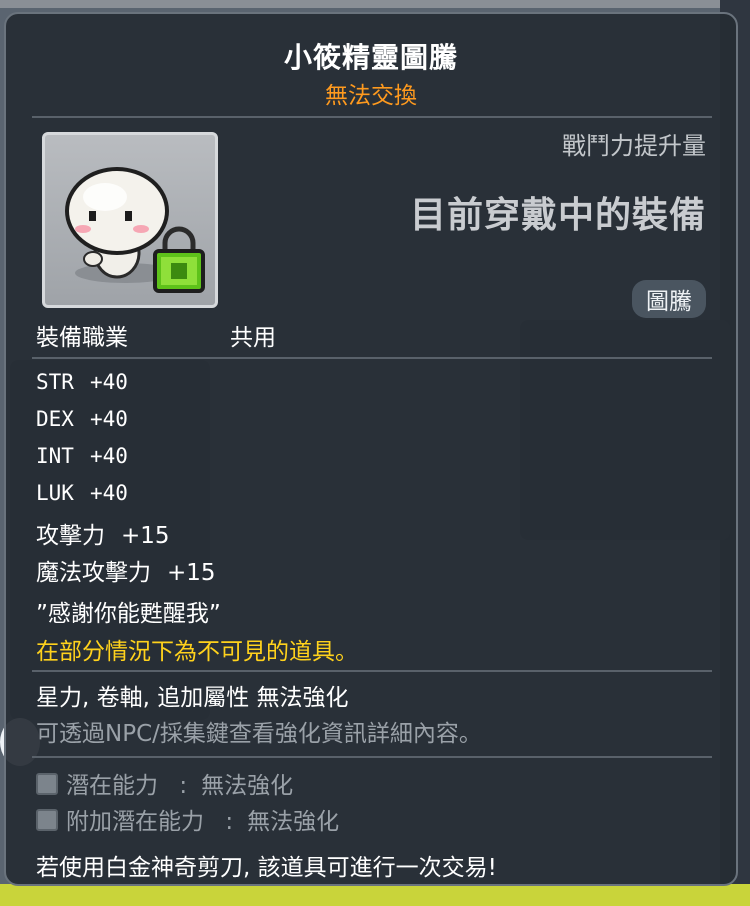  What do you see at coordinates (669, 299) in the screenshot?
I see `category-badge: 圖騰` at bounding box center [669, 299].